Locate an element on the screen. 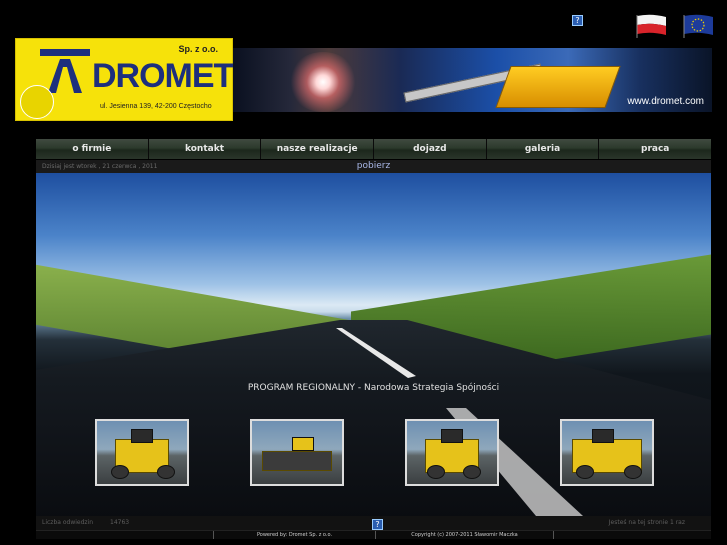 The height and width of the screenshot is (545, 727). nav-item-dojazd: dojazd is located at coordinates (430, 149).